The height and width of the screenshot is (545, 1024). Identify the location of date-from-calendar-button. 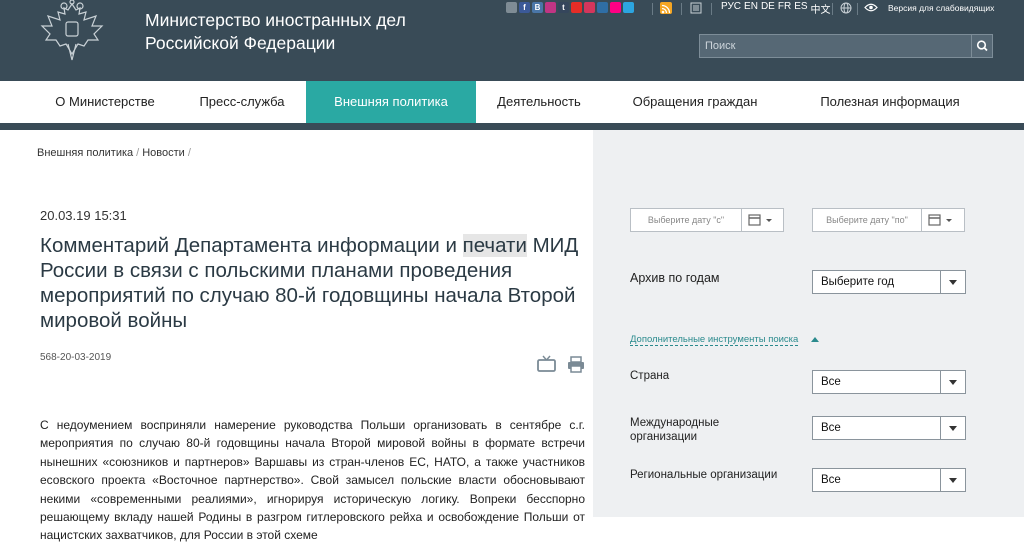
(763, 220).